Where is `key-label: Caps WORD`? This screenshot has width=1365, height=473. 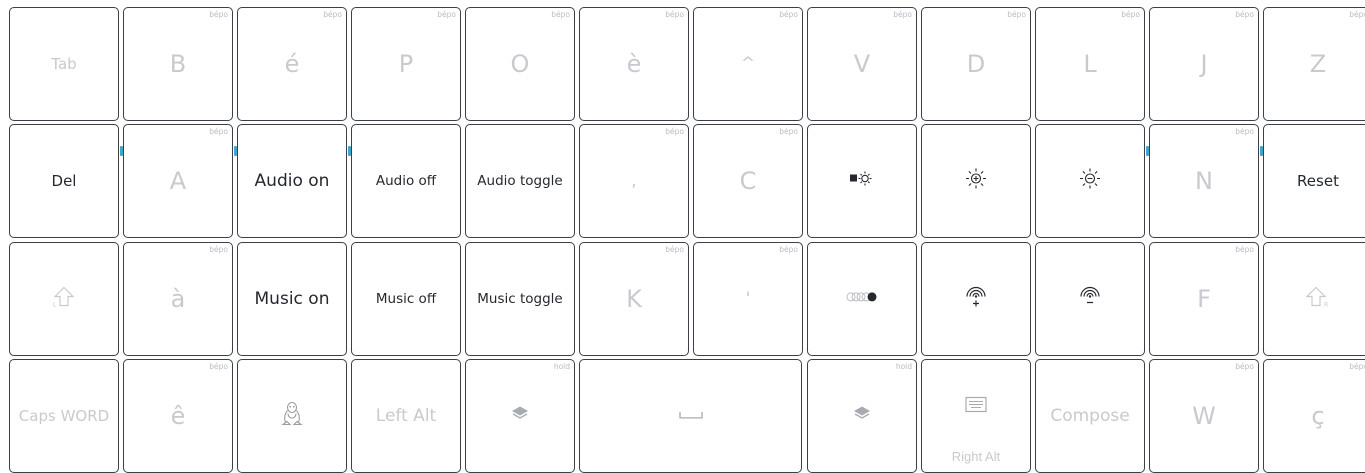 key-label: Caps WORD is located at coordinates (64, 416).